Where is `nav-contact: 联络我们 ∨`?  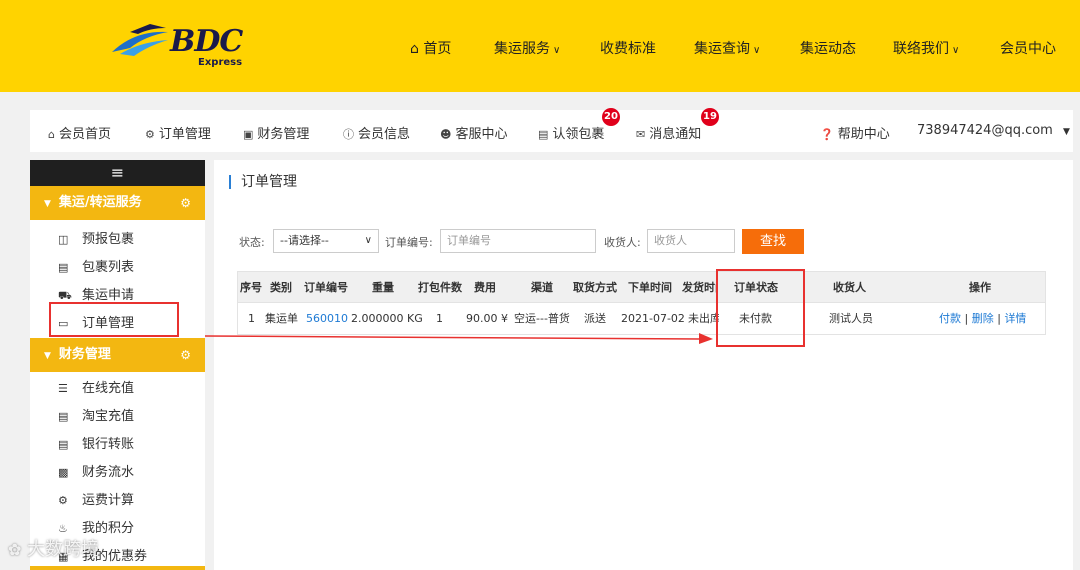 nav-contact: 联络我们 ∨ is located at coordinates (926, 48).